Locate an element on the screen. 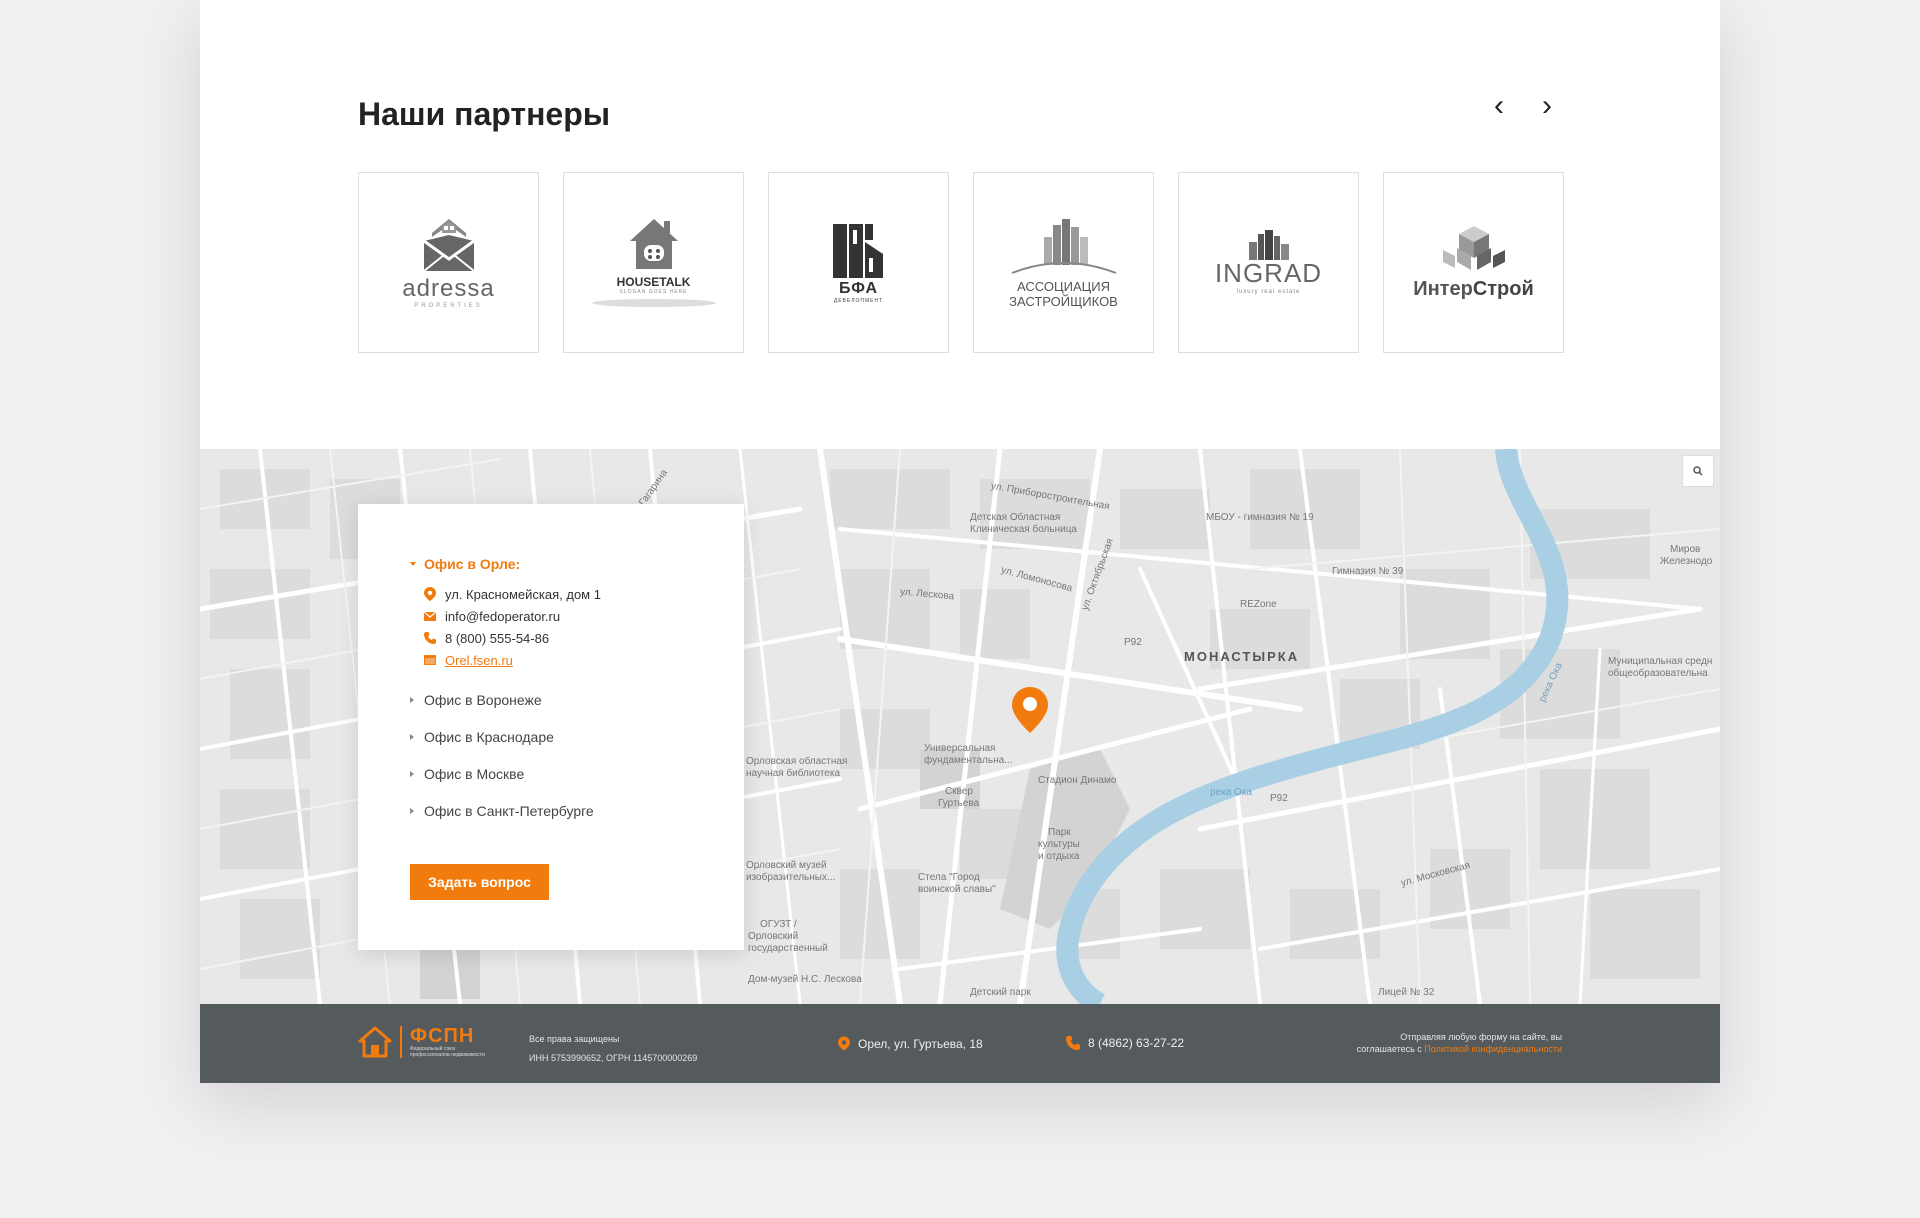 The image size is (1920, 1218). partner-logo-interstroy: ИнтерСтрой is located at coordinates (1473, 262).